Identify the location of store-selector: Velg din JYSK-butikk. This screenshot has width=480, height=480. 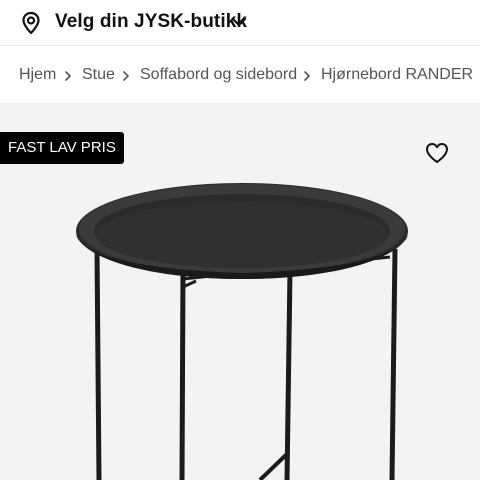
(240, 23).